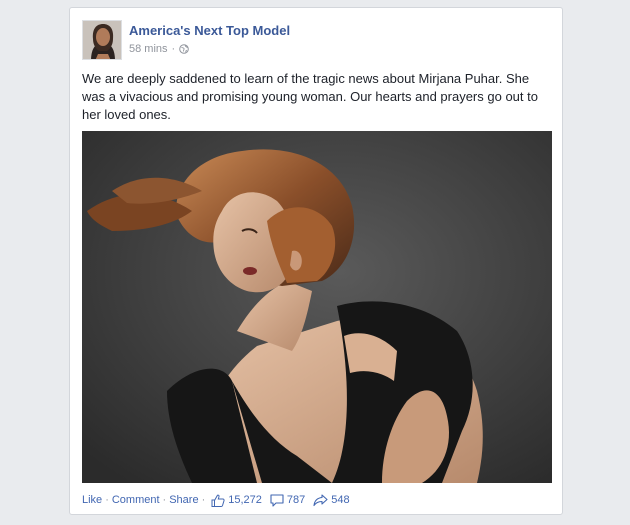 This screenshot has width=630, height=525. I want to click on avatar-portrait-icon, so click(102, 40).